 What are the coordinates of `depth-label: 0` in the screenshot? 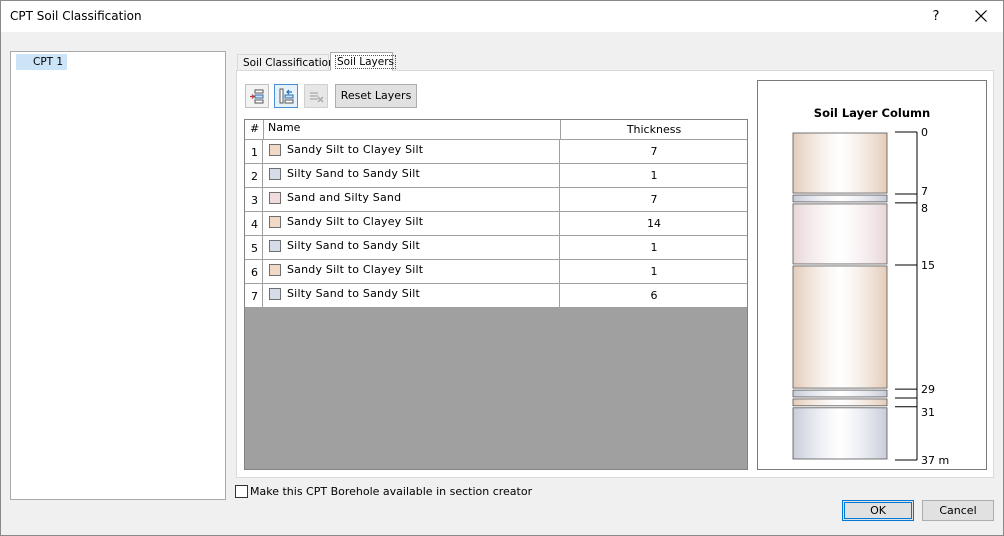 It's located at (924, 132).